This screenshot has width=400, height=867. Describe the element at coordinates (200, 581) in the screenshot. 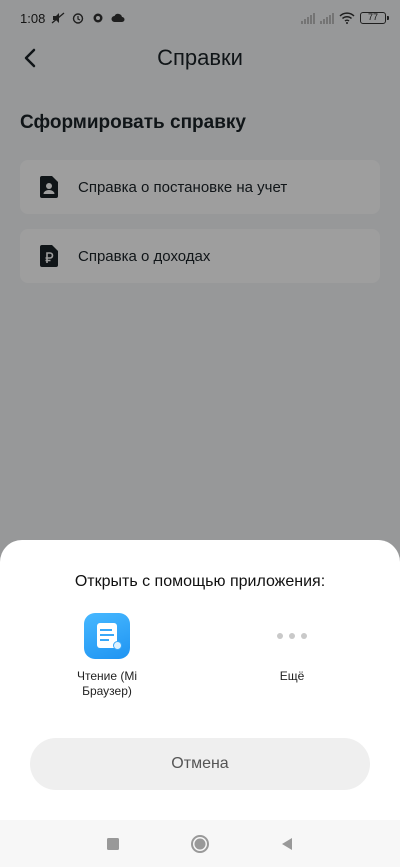

I see `sheet-title: Открыть с помощью приложения:` at that location.